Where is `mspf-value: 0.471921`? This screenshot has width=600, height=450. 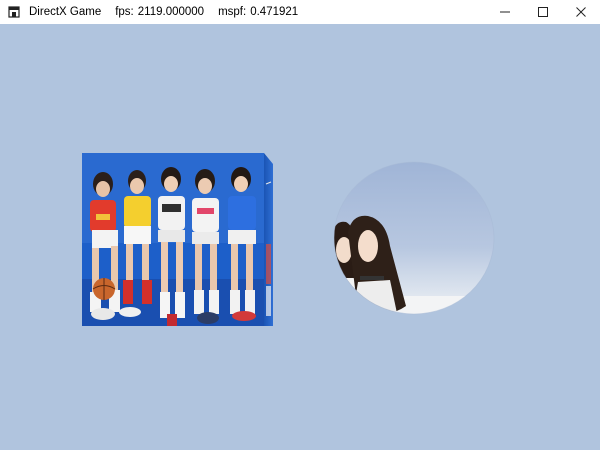 mspf-value: 0.471921 is located at coordinates (274, 12).